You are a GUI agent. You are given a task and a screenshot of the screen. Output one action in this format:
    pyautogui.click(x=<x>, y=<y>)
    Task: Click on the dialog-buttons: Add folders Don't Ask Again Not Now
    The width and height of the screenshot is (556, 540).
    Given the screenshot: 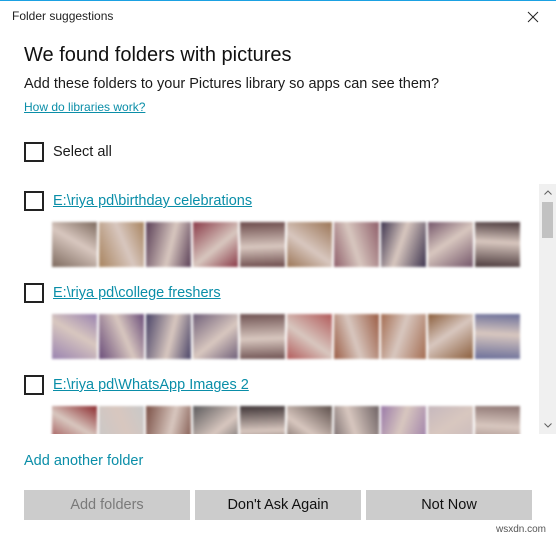 What is the action you would take?
    pyautogui.click(x=278, y=505)
    